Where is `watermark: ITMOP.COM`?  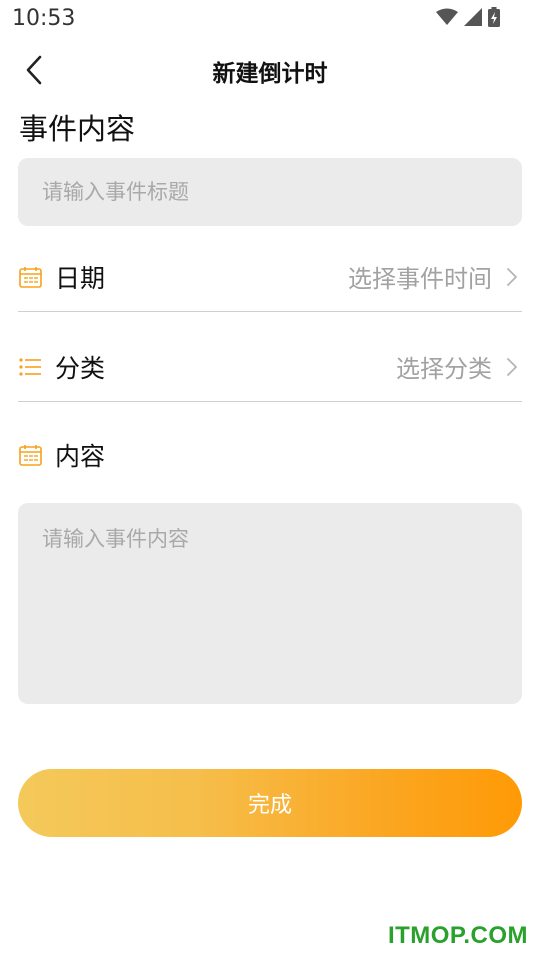
watermark: ITMOP.COM is located at coordinates (457, 935).